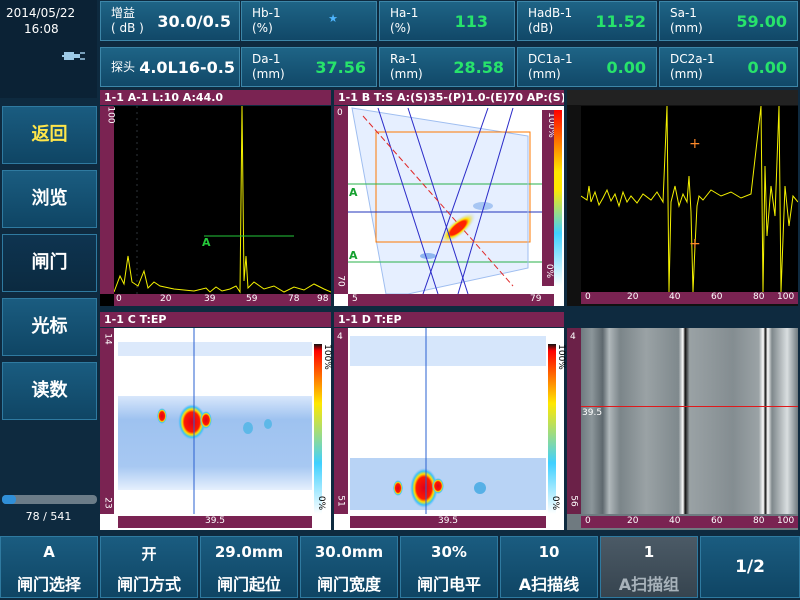  I want to click on a-scan-gate-label: A, so click(206, 242).